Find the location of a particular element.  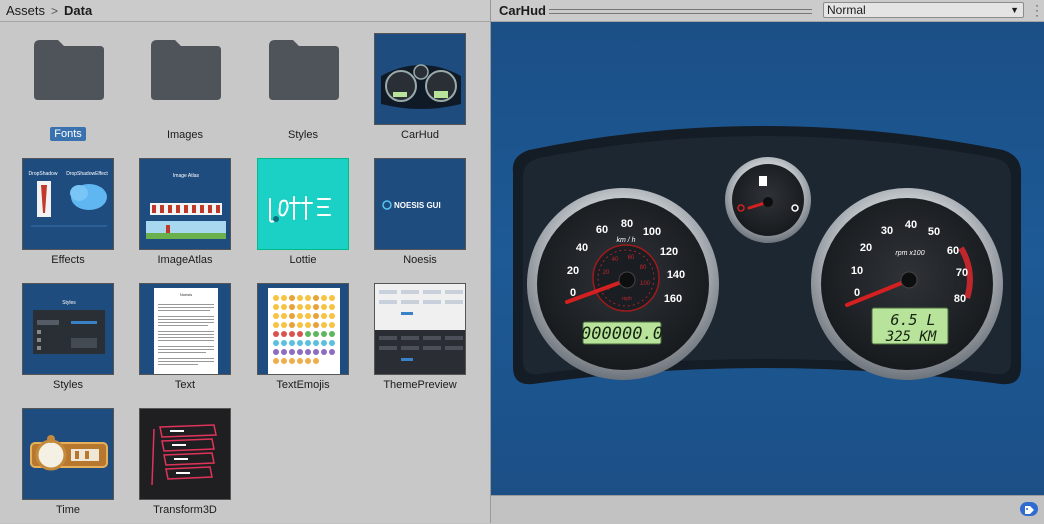

tag-icon is located at coordinates (1029, 509).